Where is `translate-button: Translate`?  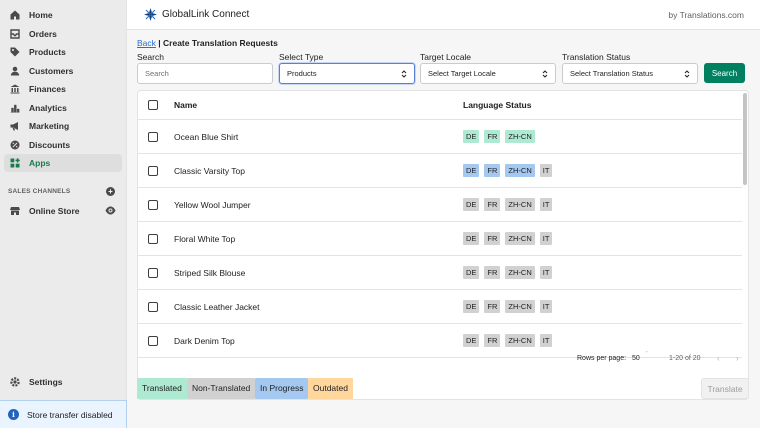
translate-button: Translate is located at coordinates (725, 388).